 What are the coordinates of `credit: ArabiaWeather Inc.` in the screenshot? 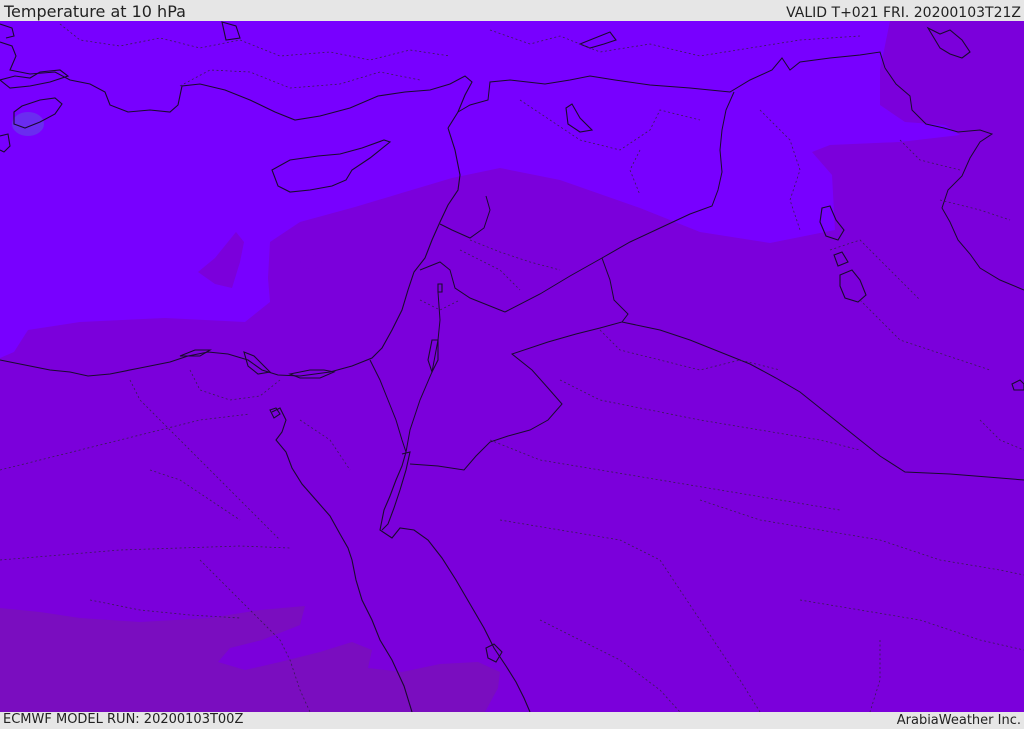 It's located at (958, 720).